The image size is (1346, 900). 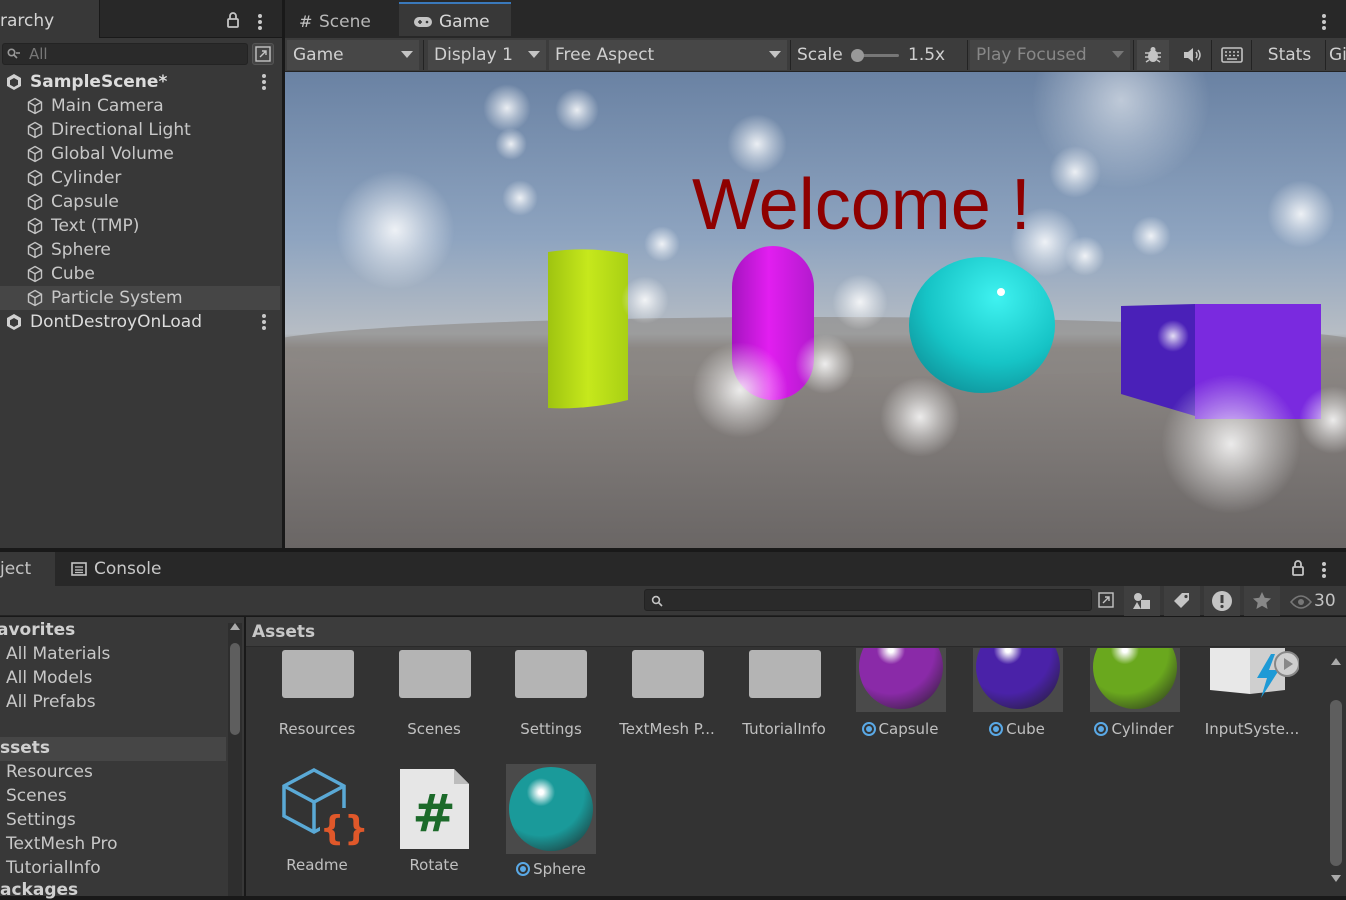 What do you see at coordinates (868, 600) in the screenshot?
I see `project-search-input` at bounding box center [868, 600].